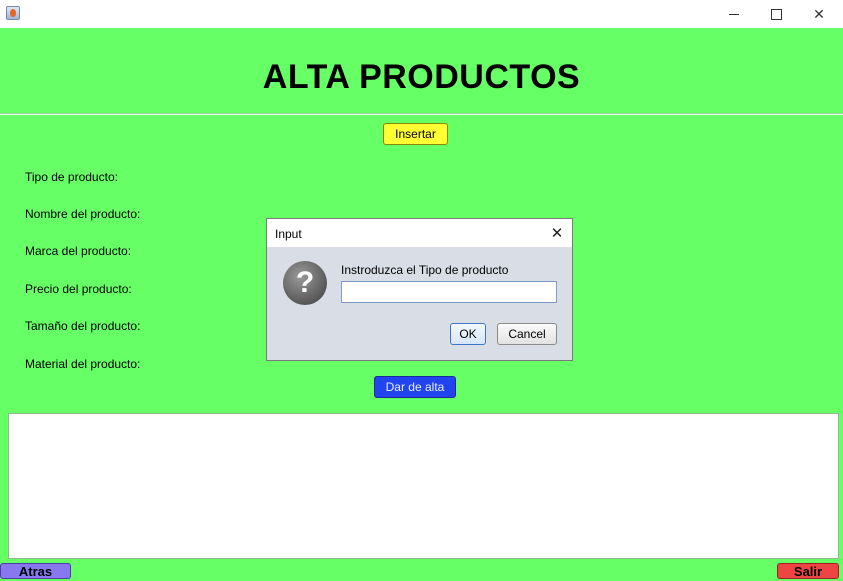 This screenshot has height=581, width=843. I want to click on submit-button: Dar de alta, so click(415, 387).